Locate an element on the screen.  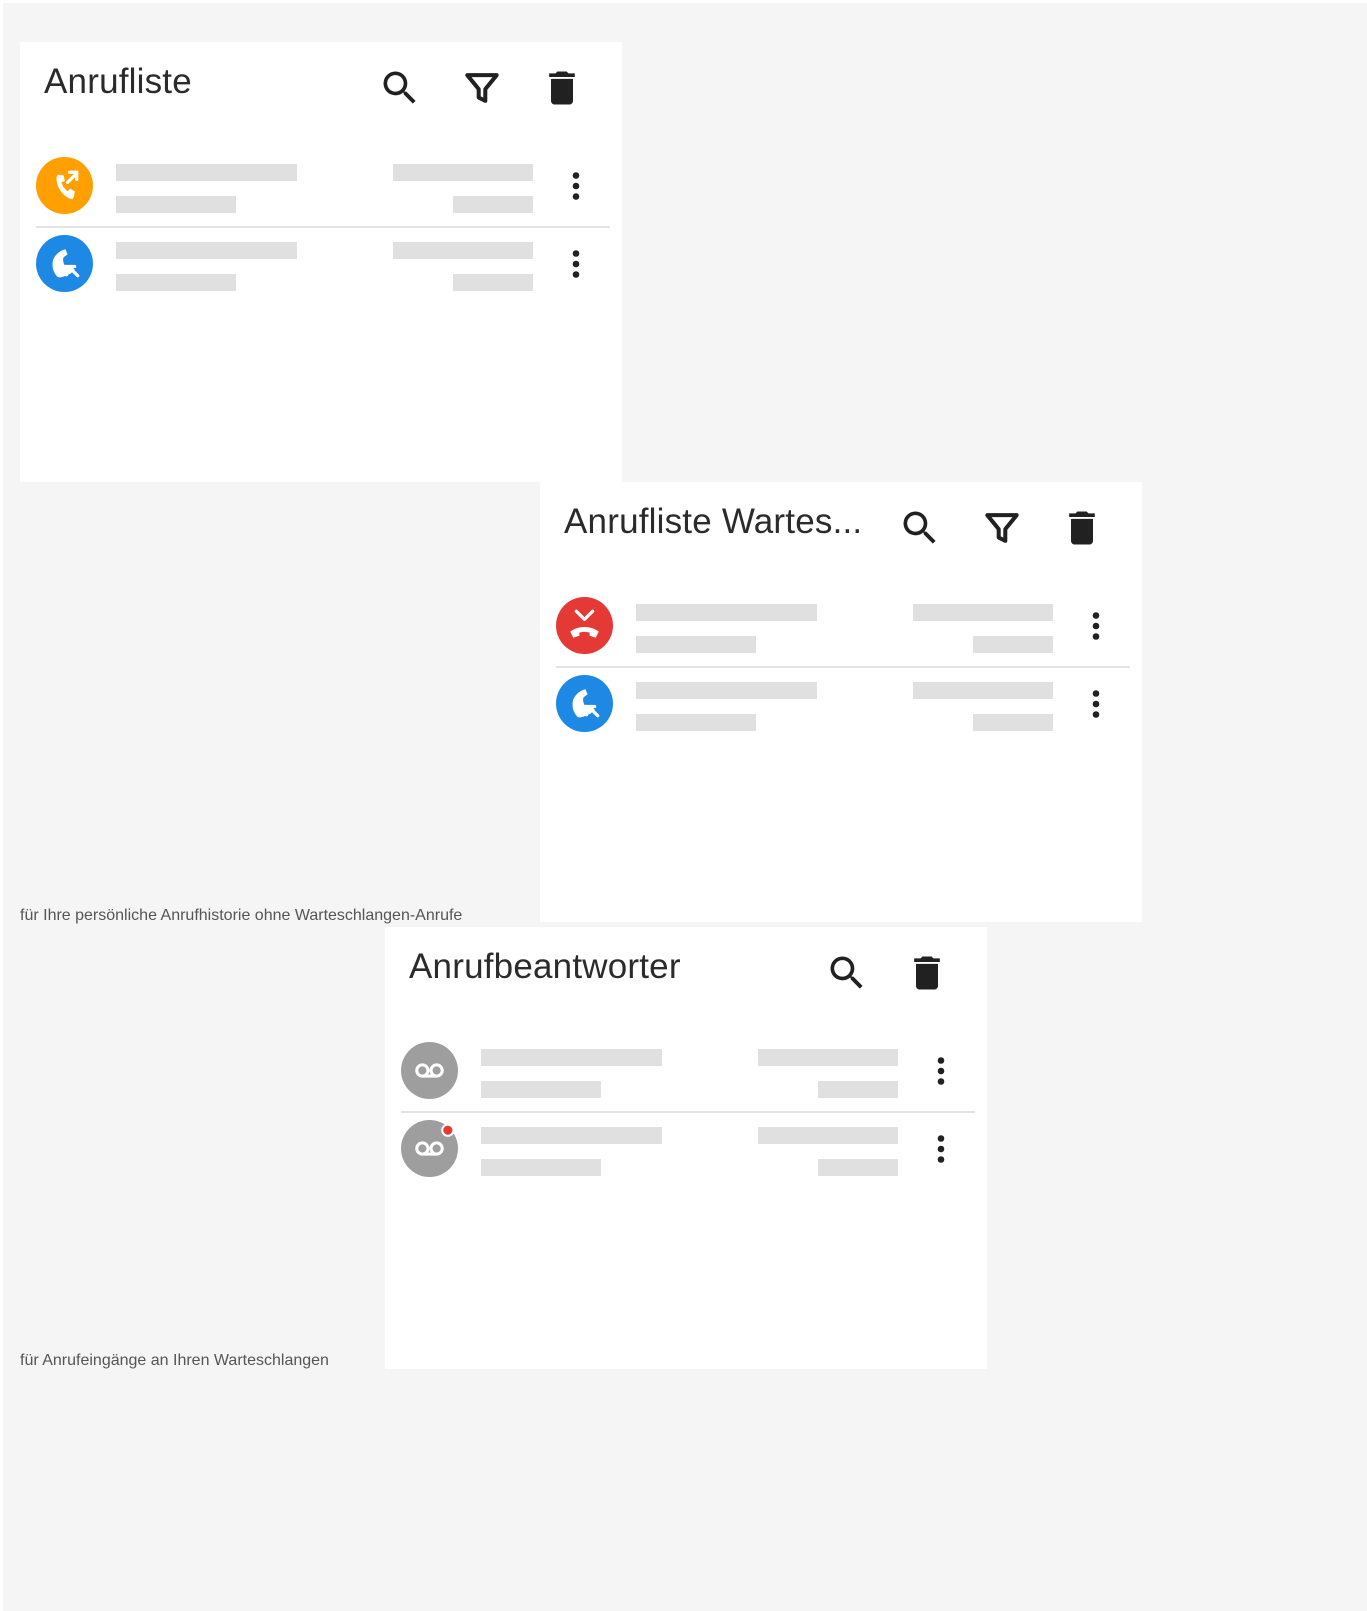
call-list-panel: Anrufliste is located at coordinates (321, 262).